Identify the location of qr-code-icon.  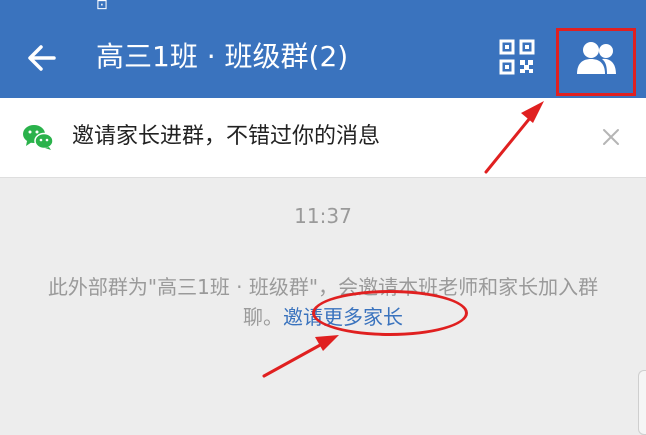
(517, 57).